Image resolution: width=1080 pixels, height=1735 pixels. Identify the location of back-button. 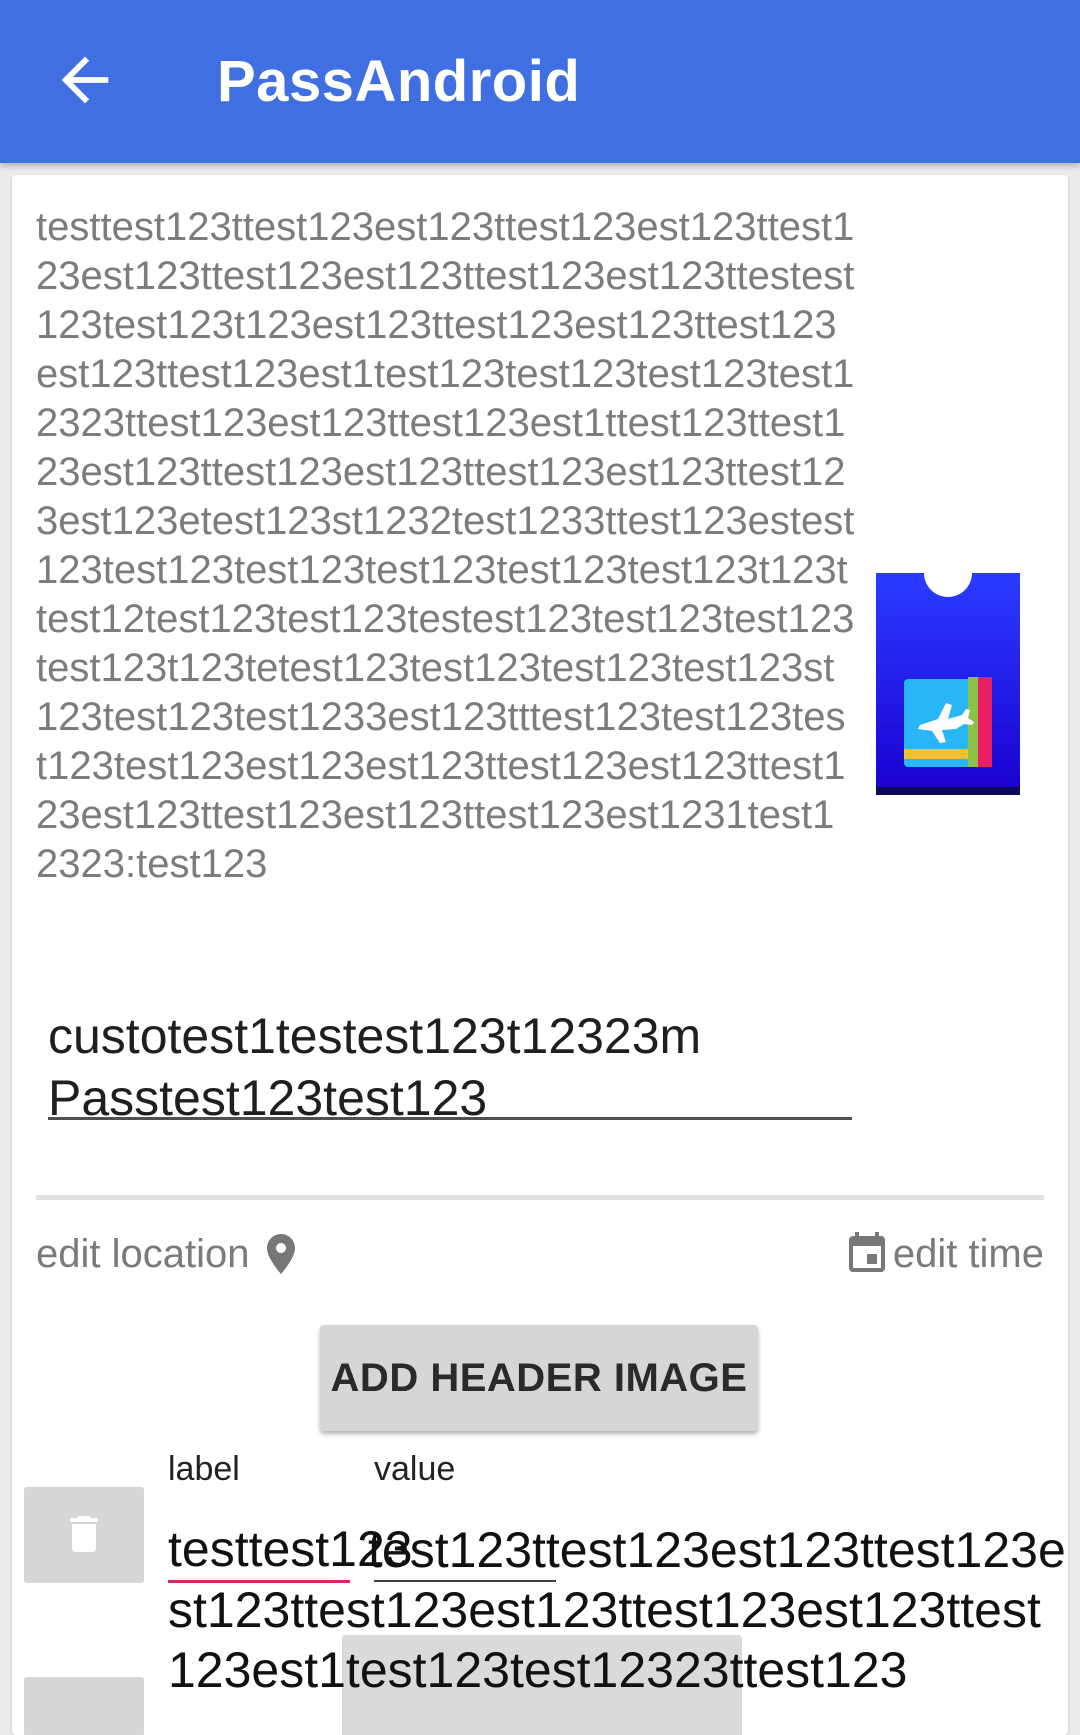
(85, 80).